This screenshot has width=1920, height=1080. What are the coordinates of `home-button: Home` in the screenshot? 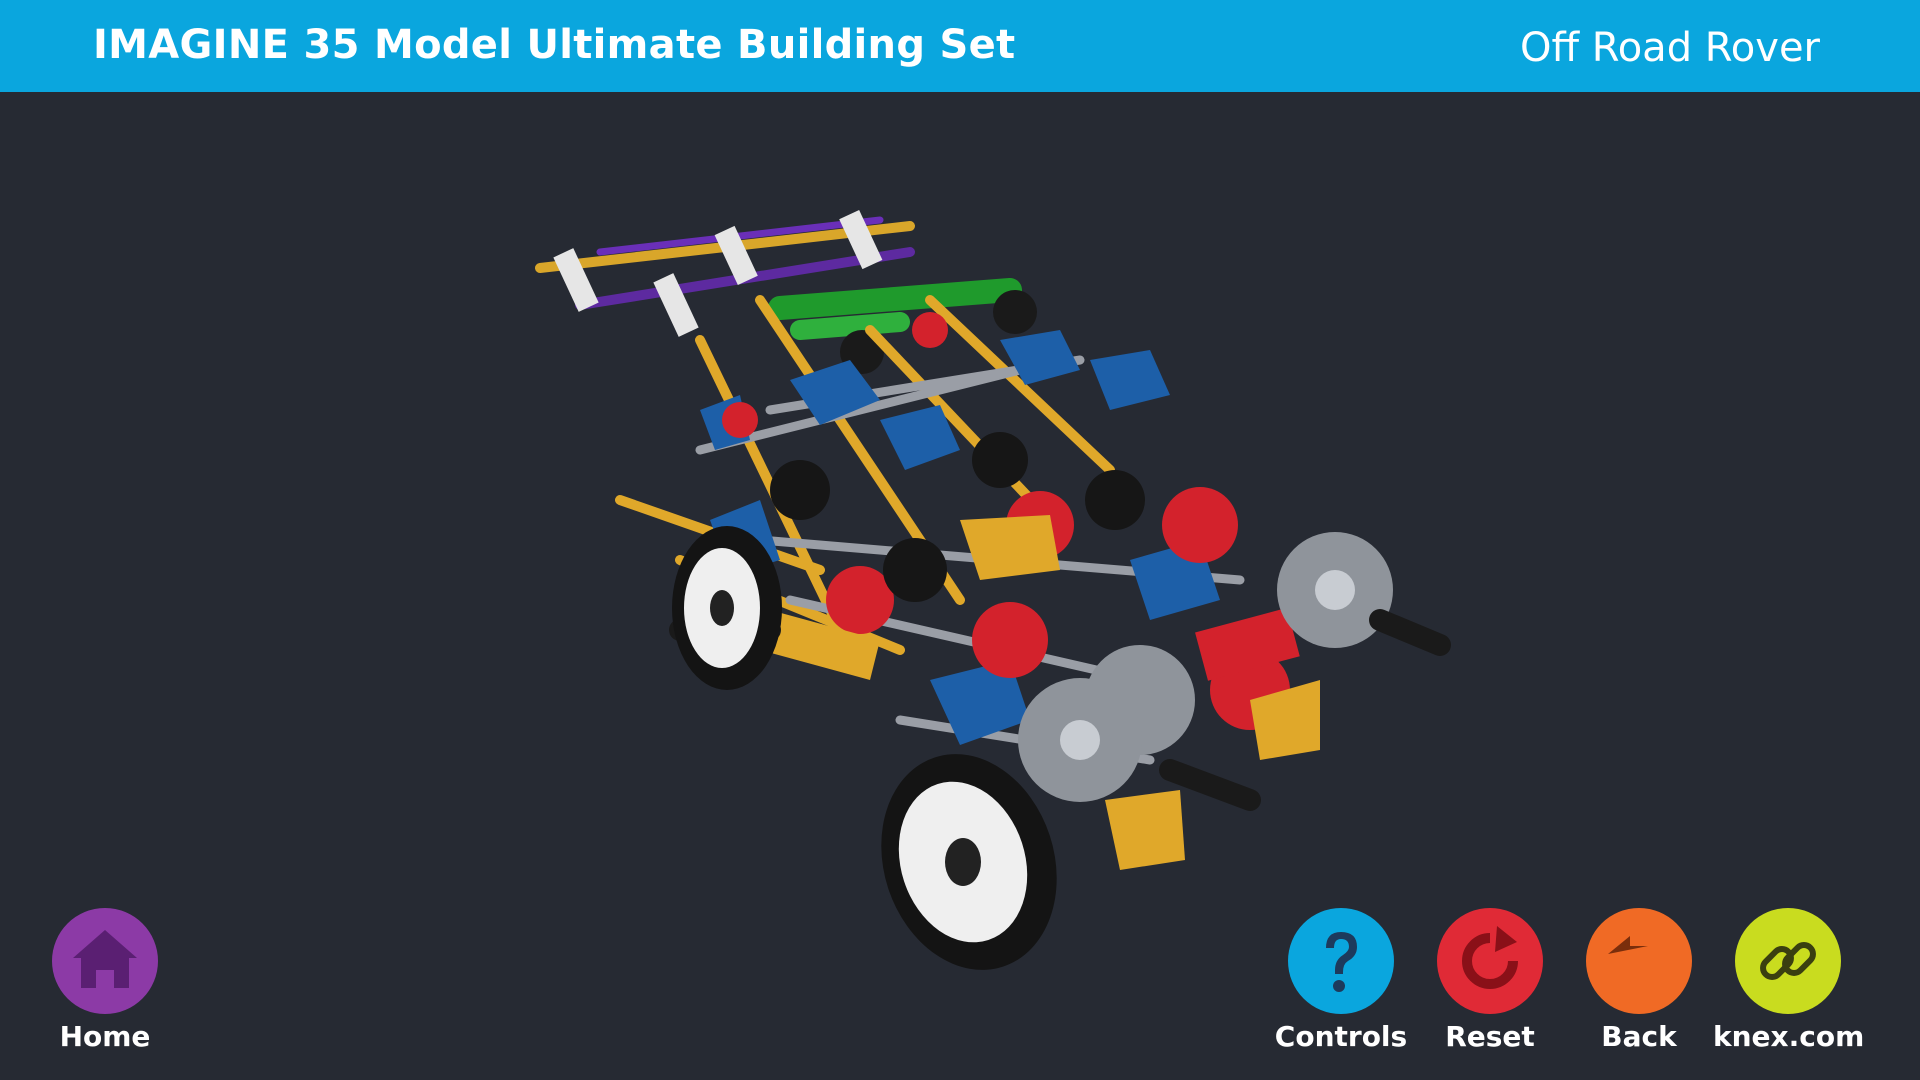 It's located at (105, 988).